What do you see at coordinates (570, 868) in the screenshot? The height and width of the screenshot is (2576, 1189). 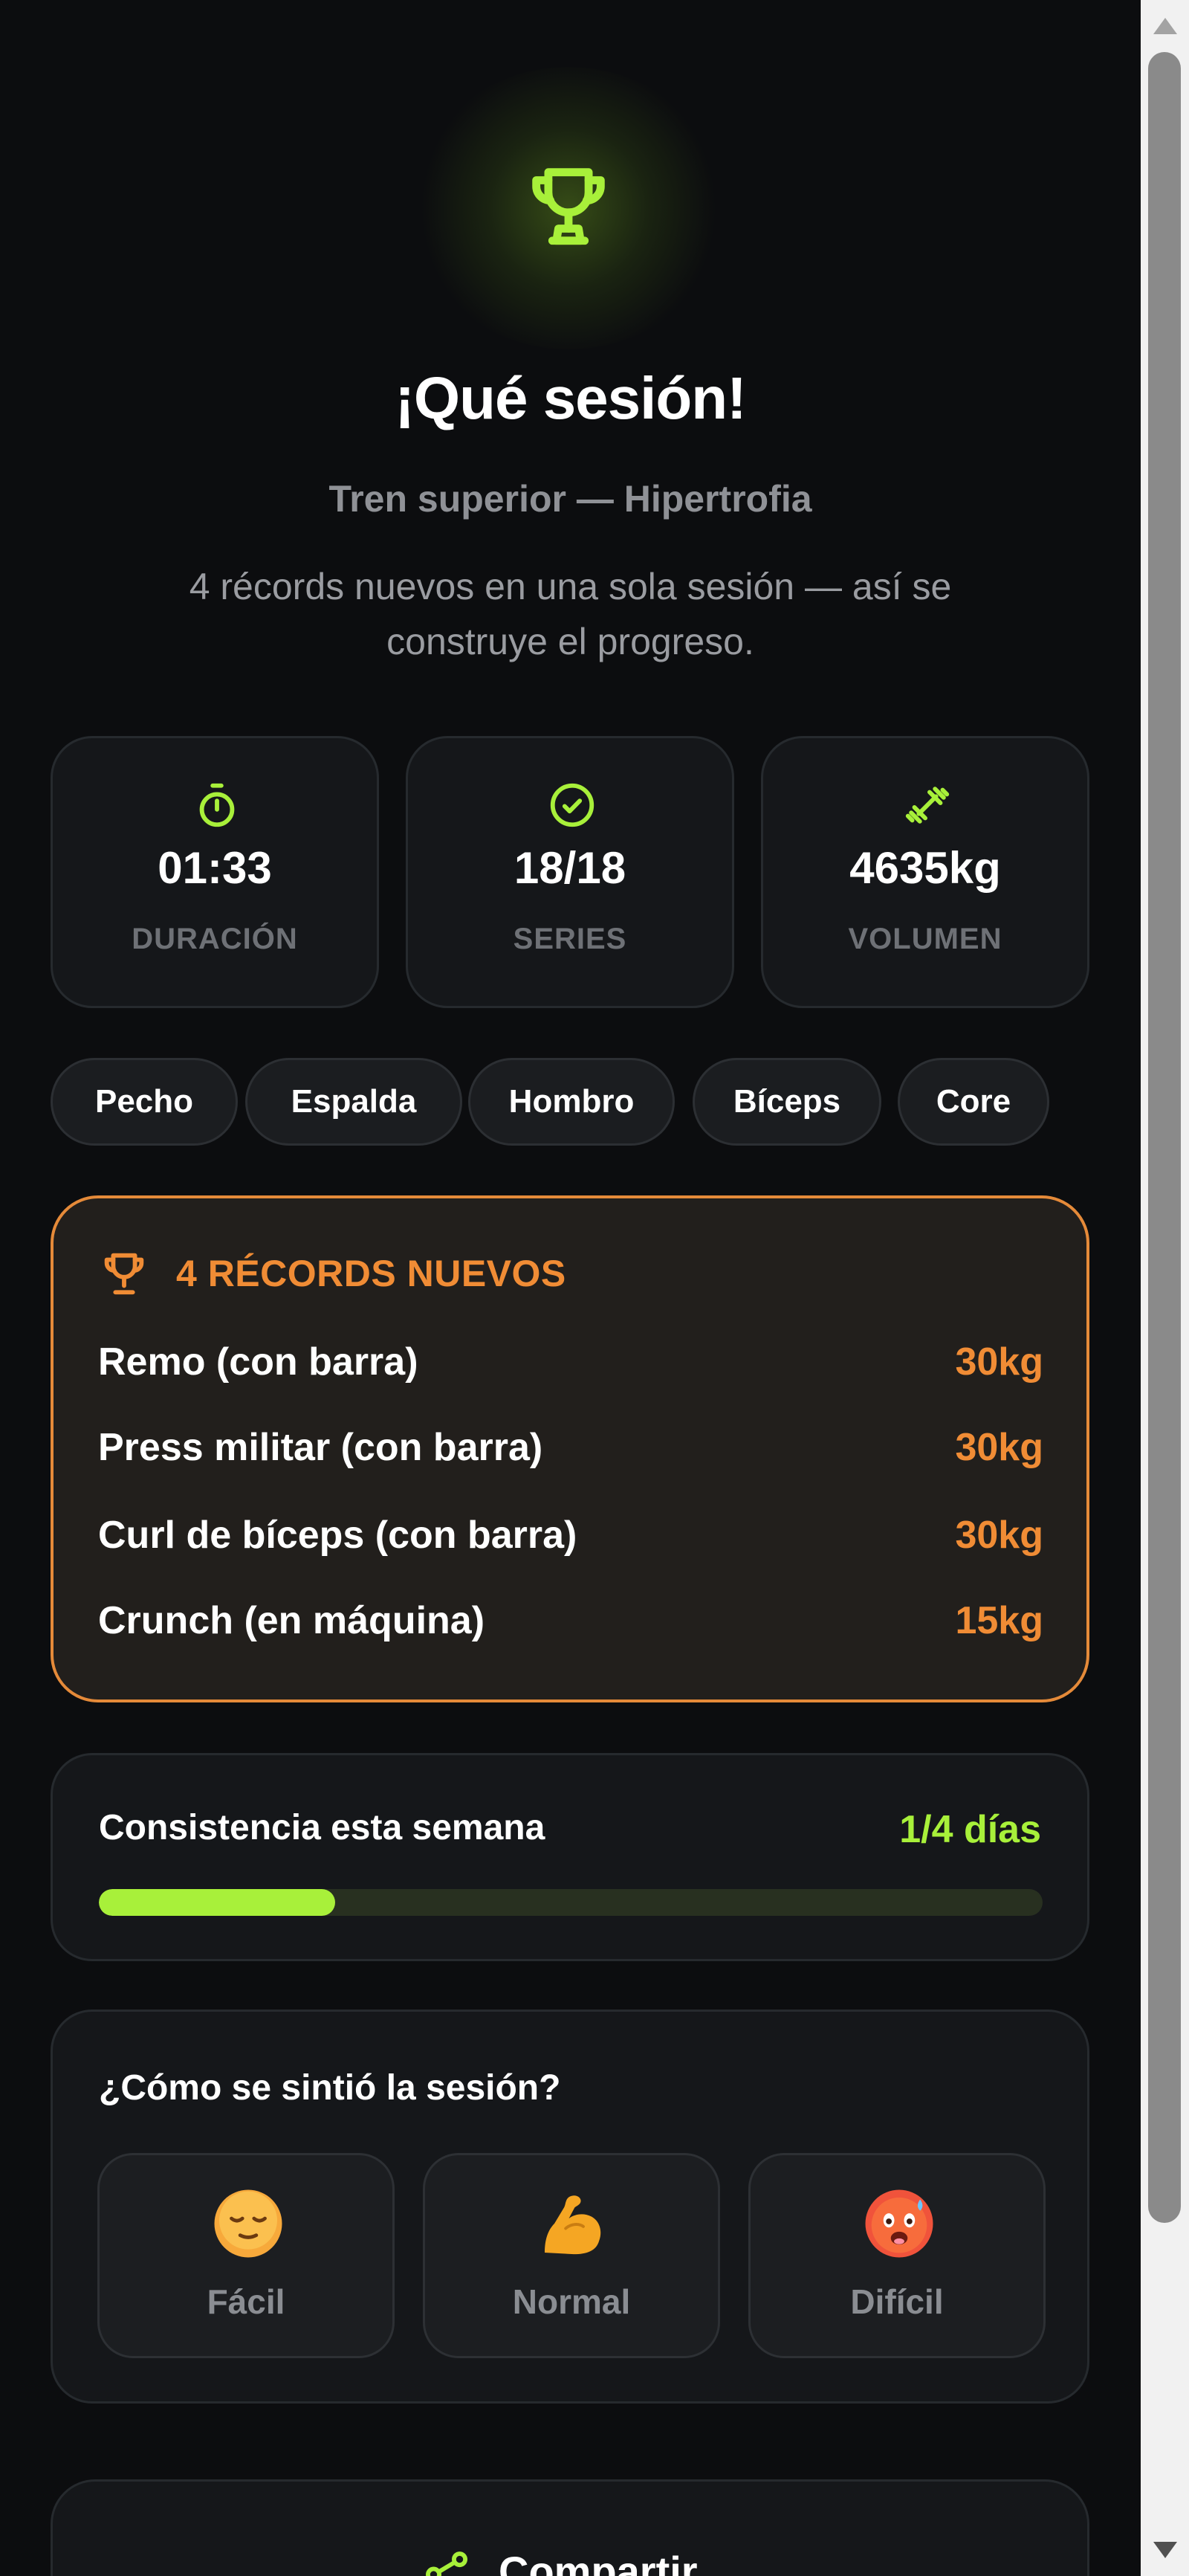 I see `stat-value: 18/18` at bounding box center [570, 868].